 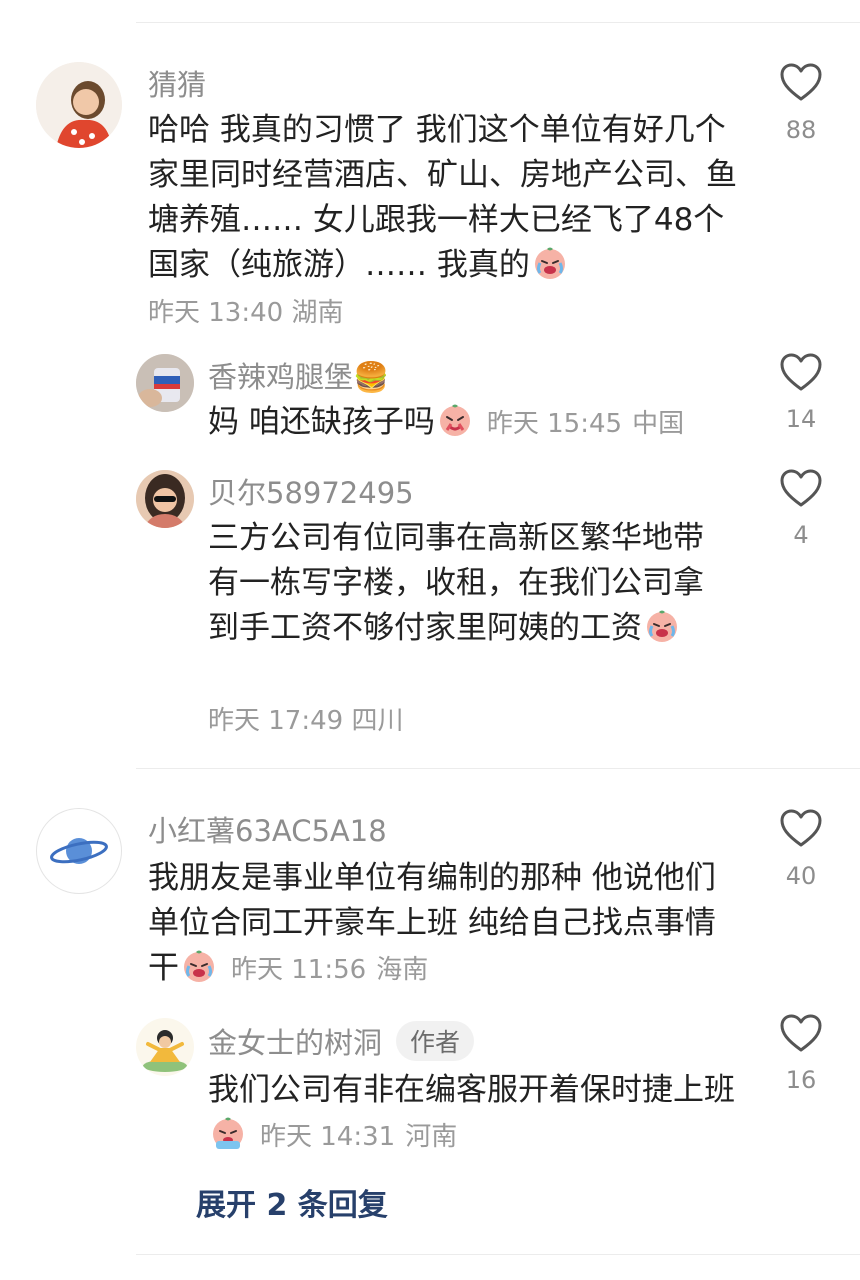 What do you see at coordinates (377, 721) in the screenshot?
I see `reply-location: 四川` at bounding box center [377, 721].